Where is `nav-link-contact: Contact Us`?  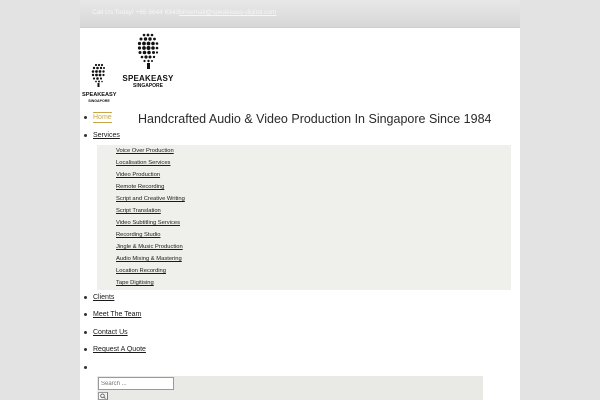
nav-link-contact: Contact Us is located at coordinates (110, 332).